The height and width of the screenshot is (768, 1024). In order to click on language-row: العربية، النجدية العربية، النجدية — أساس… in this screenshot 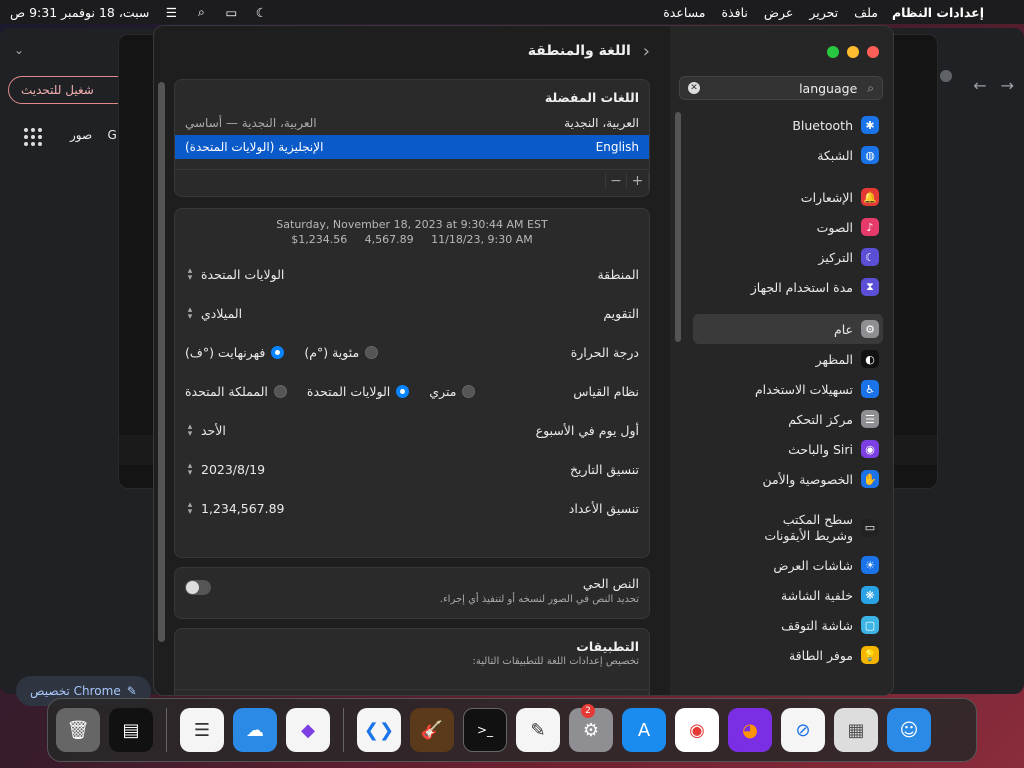, I will do `click(412, 123)`.